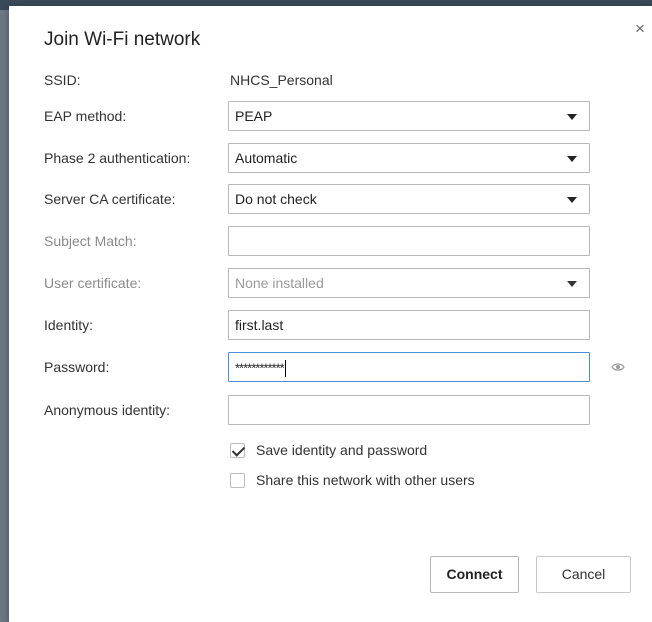 The height and width of the screenshot is (622, 652). I want to click on save-identity-checkbox, so click(237, 450).